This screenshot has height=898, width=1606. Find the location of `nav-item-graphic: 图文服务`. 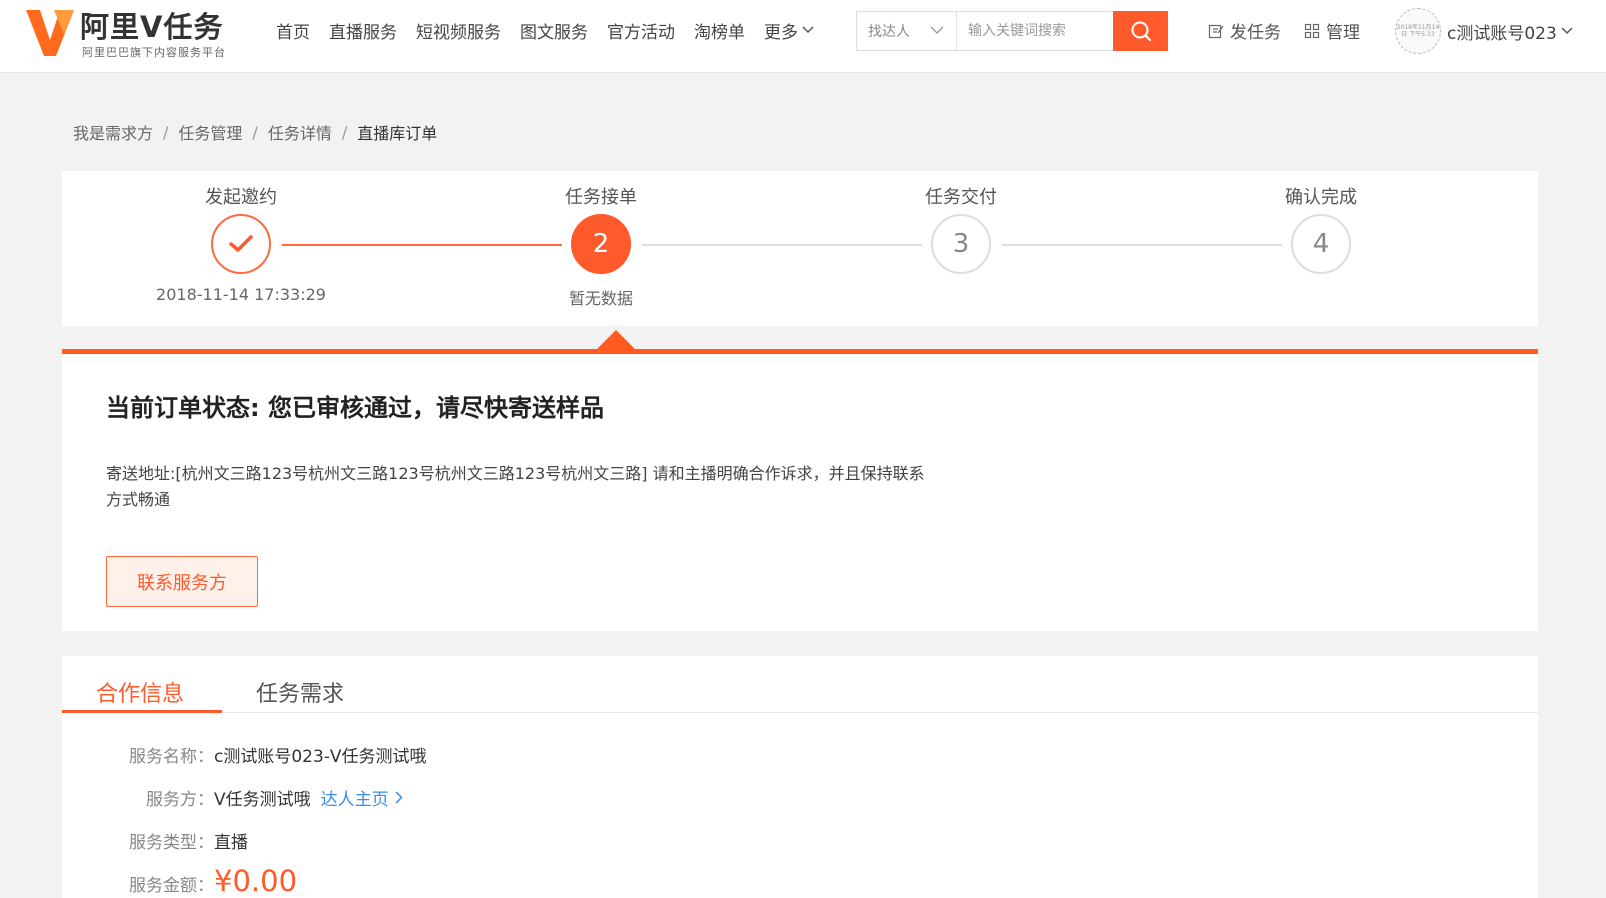

nav-item-graphic: 图文服务 is located at coordinates (554, 30).